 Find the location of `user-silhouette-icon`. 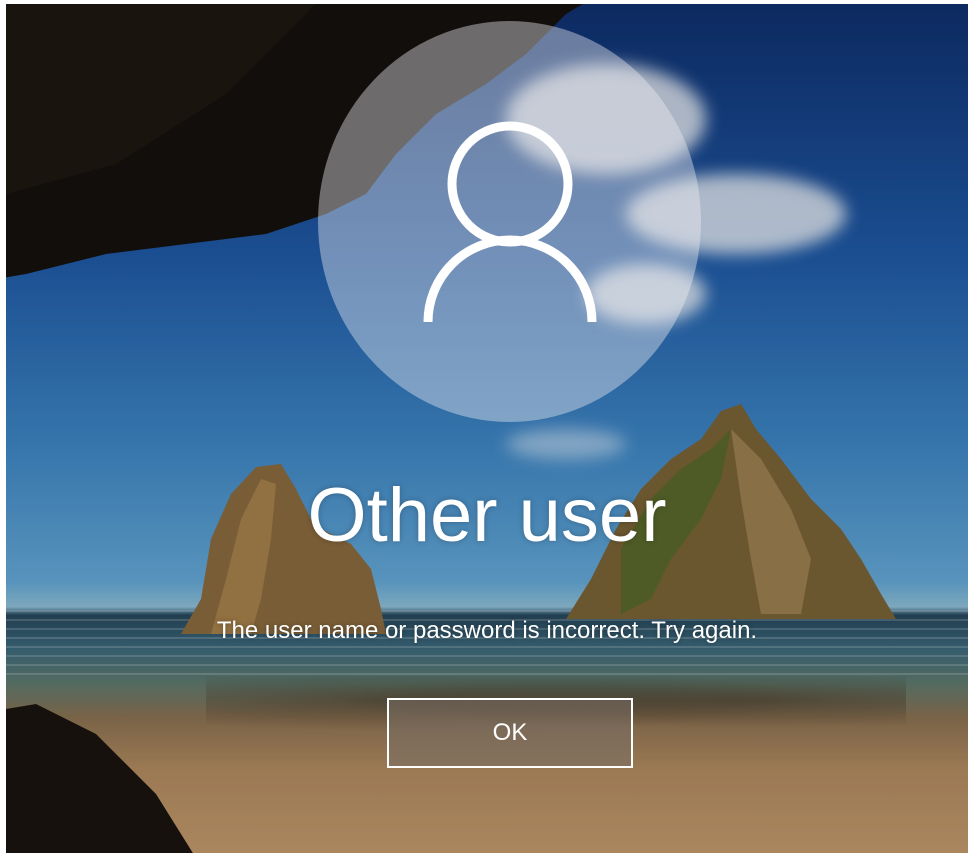

user-silhouette-icon is located at coordinates (509, 221).